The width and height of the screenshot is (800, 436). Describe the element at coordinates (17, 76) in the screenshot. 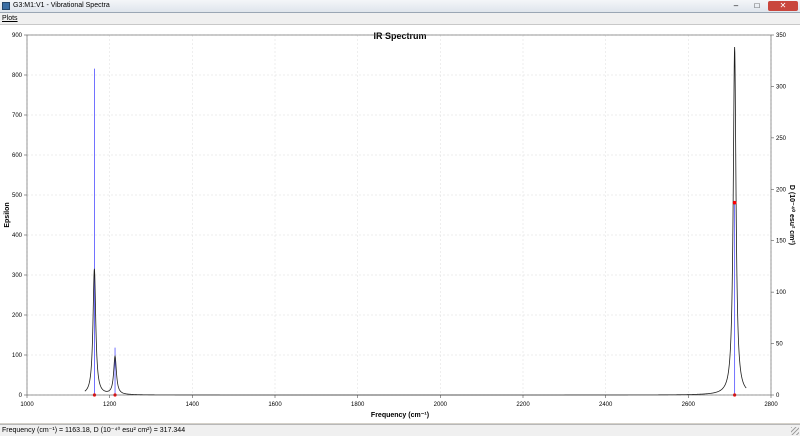

I see `y-tick-label: 800` at that location.